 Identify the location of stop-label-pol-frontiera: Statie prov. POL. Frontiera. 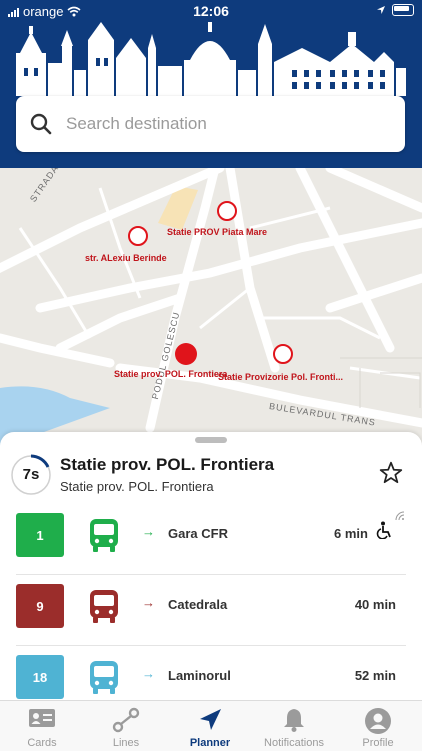
(171, 374).